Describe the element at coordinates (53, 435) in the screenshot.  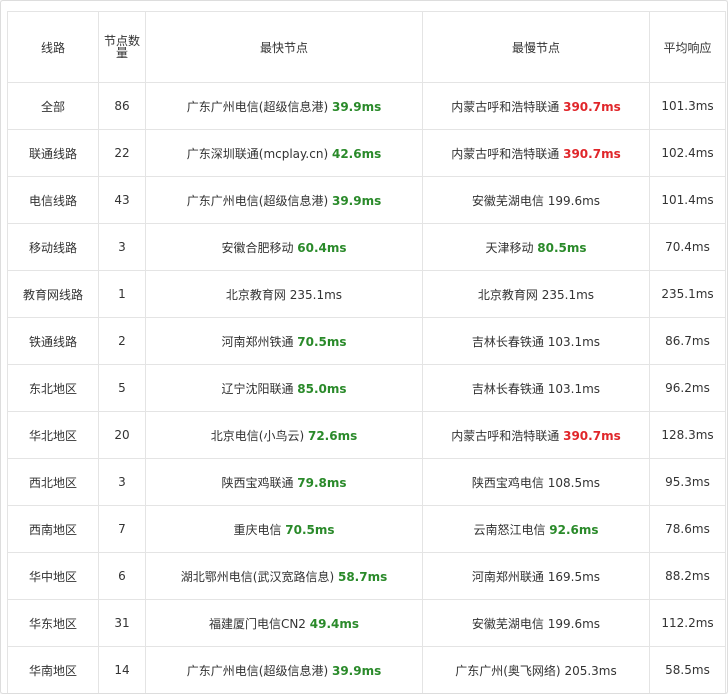
I see `line-cell: 华北地区` at that location.